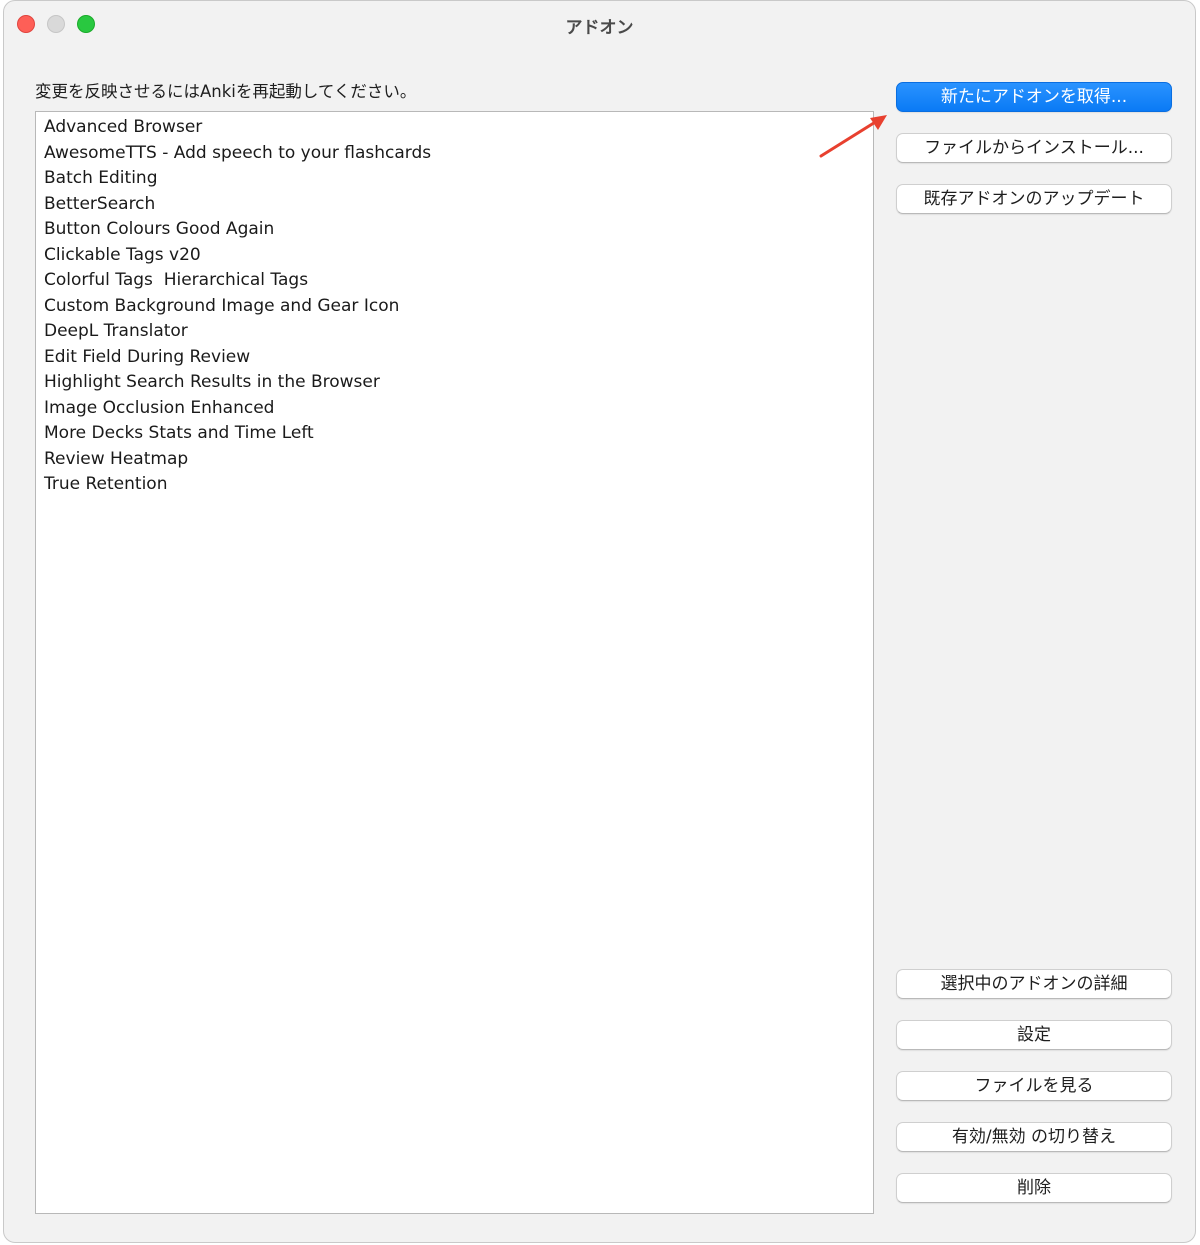  What do you see at coordinates (454, 307) in the screenshot?
I see `addon-list-item: Custom Background Image and Gear Icon` at bounding box center [454, 307].